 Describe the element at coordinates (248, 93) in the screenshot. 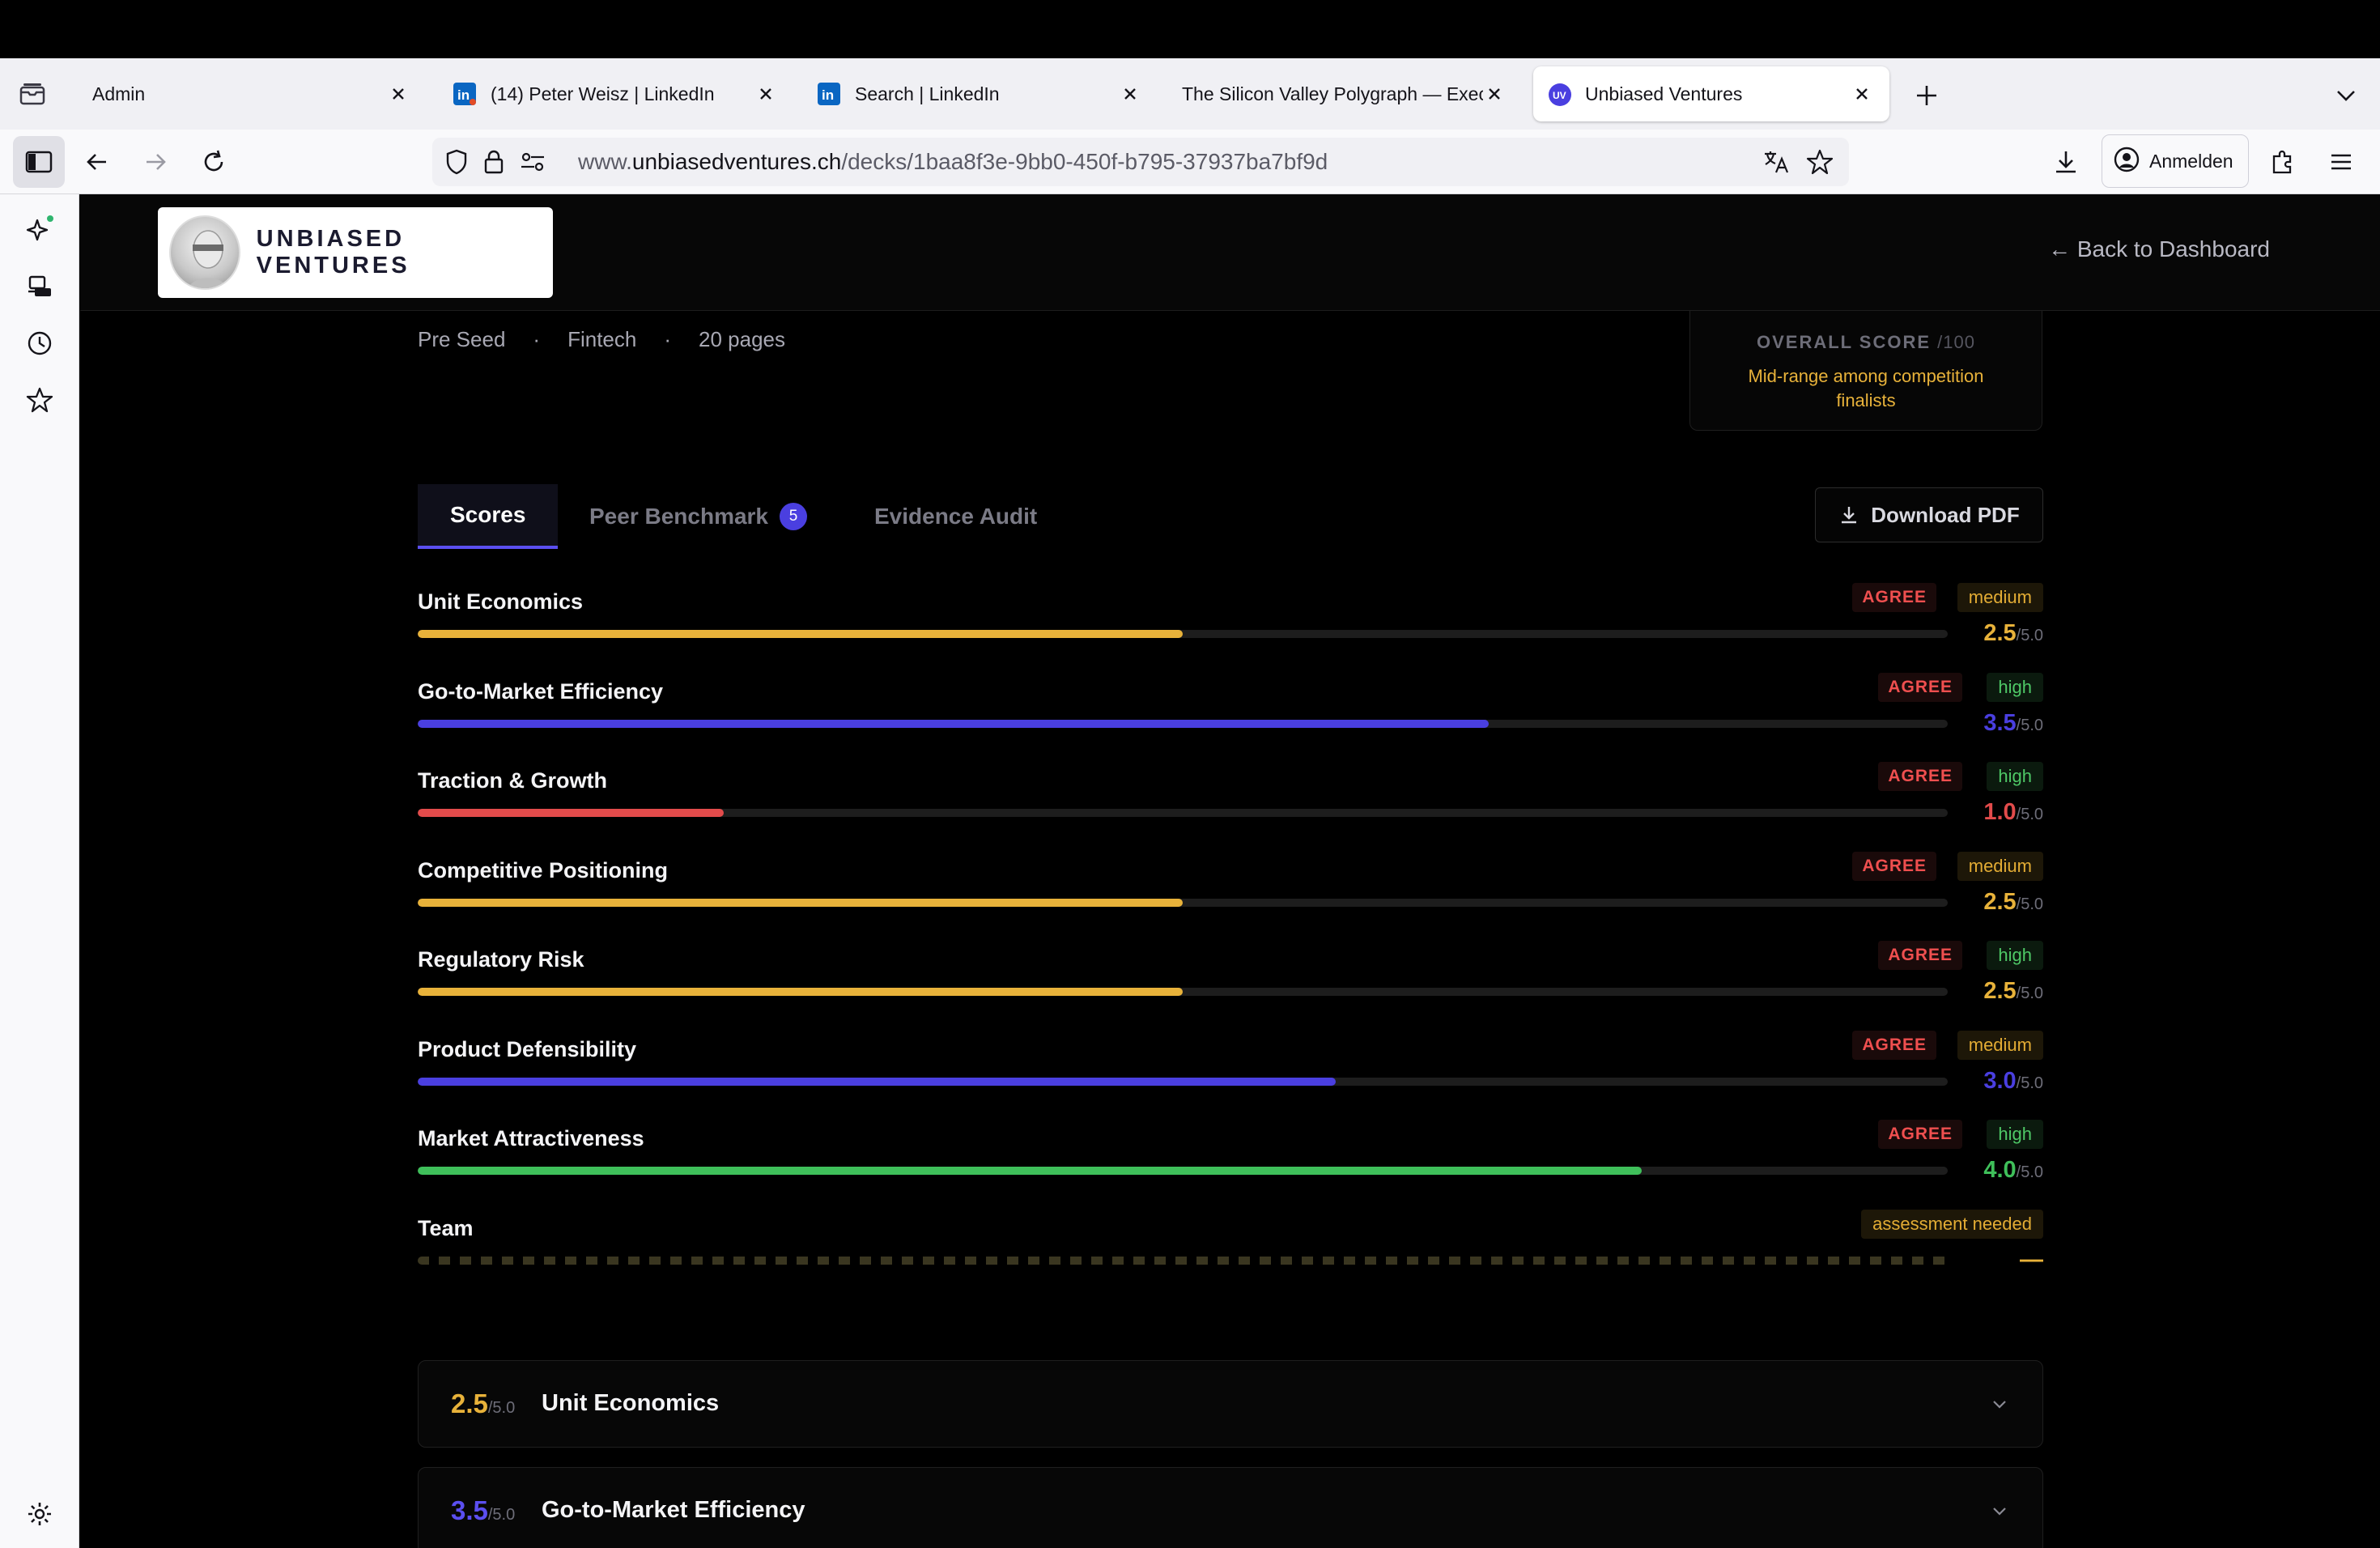

I see `browser-tab-admin: Admin` at that location.